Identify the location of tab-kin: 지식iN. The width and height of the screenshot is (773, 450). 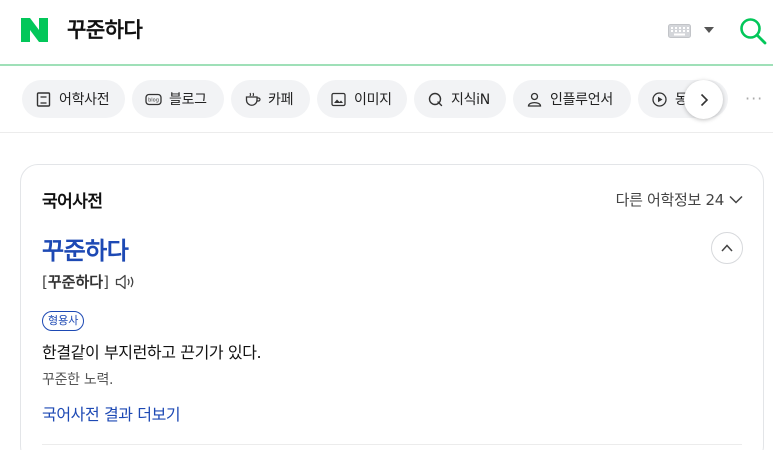
(460, 99).